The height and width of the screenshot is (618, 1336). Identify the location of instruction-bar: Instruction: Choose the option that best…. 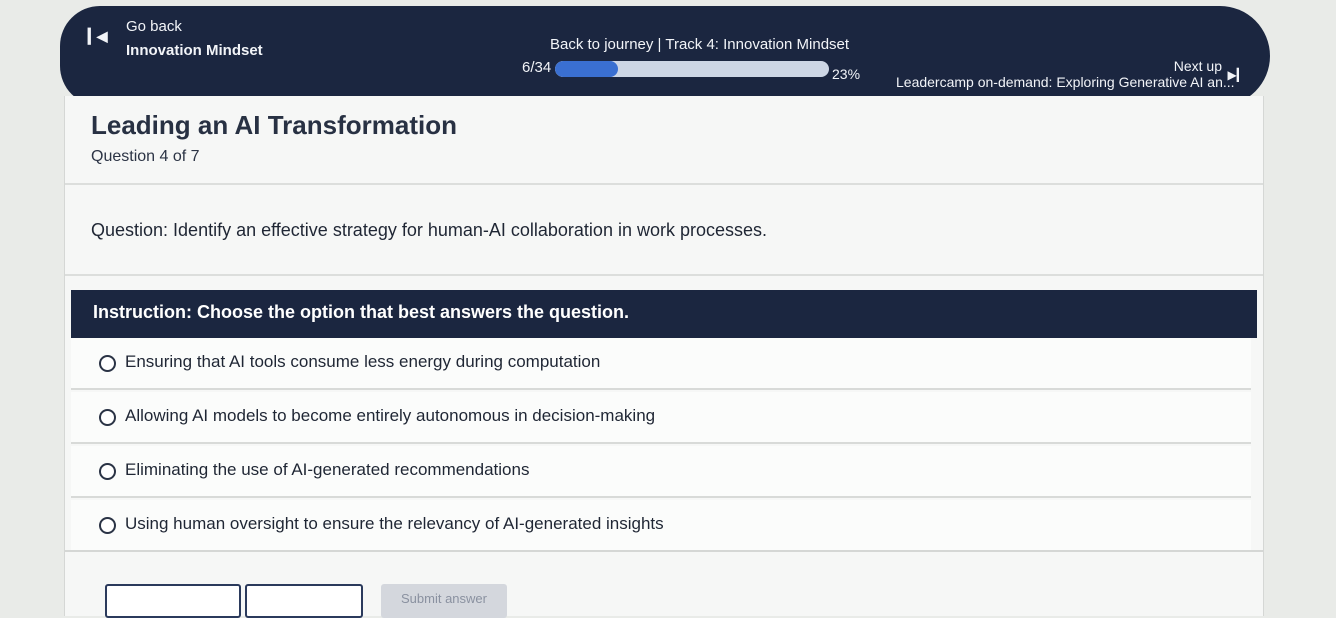
(664, 314).